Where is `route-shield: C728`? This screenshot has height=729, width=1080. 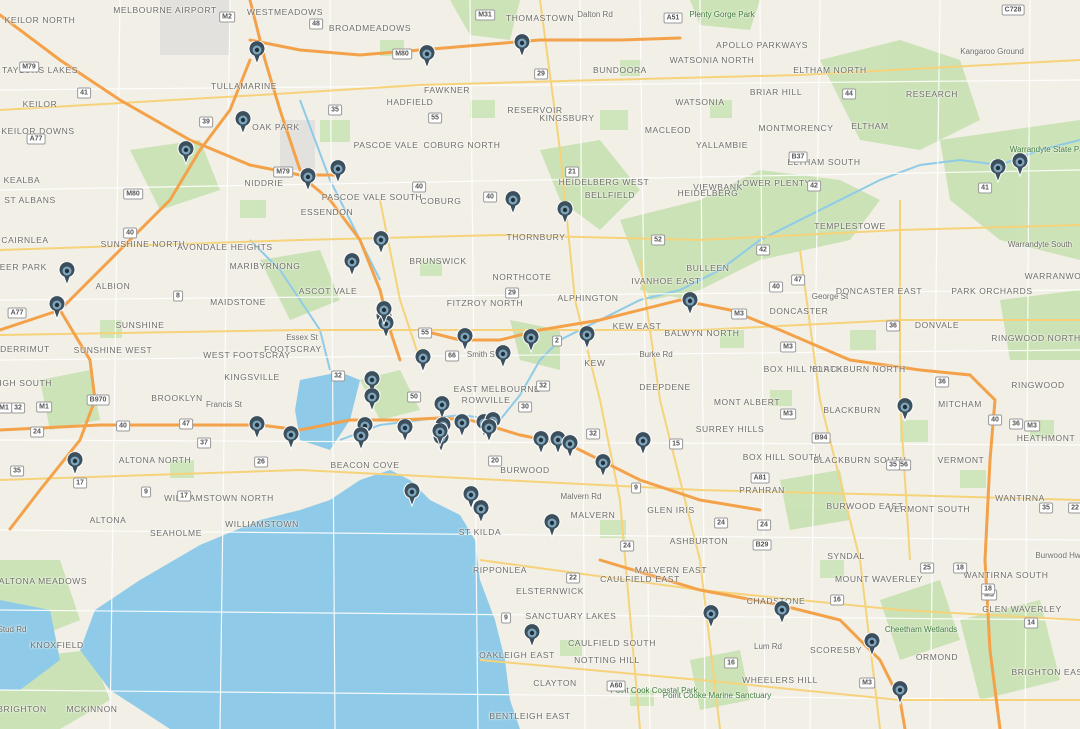
route-shield: C728 is located at coordinates (1013, 10).